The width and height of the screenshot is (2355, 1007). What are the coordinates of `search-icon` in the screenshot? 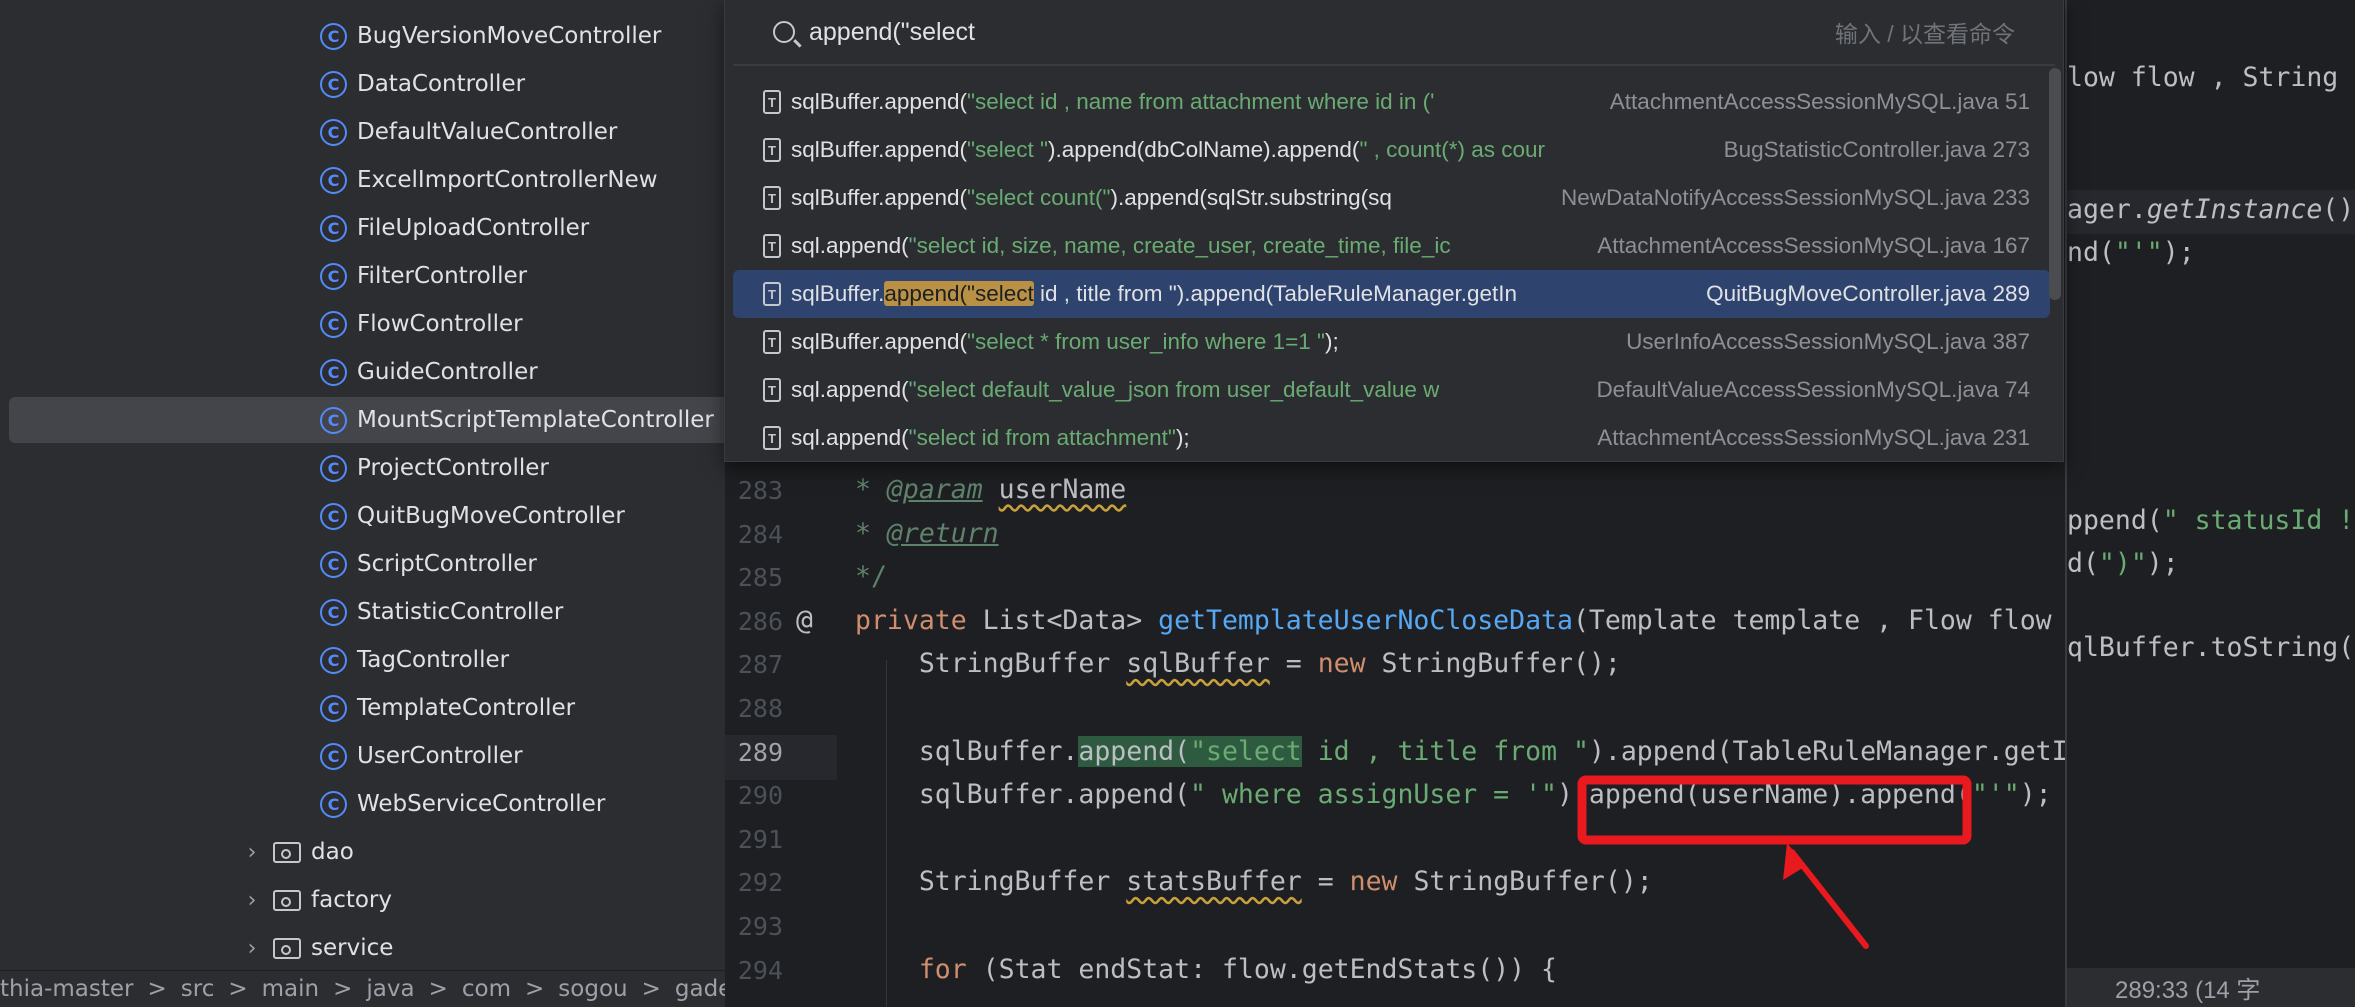 It's located at (784, 32).